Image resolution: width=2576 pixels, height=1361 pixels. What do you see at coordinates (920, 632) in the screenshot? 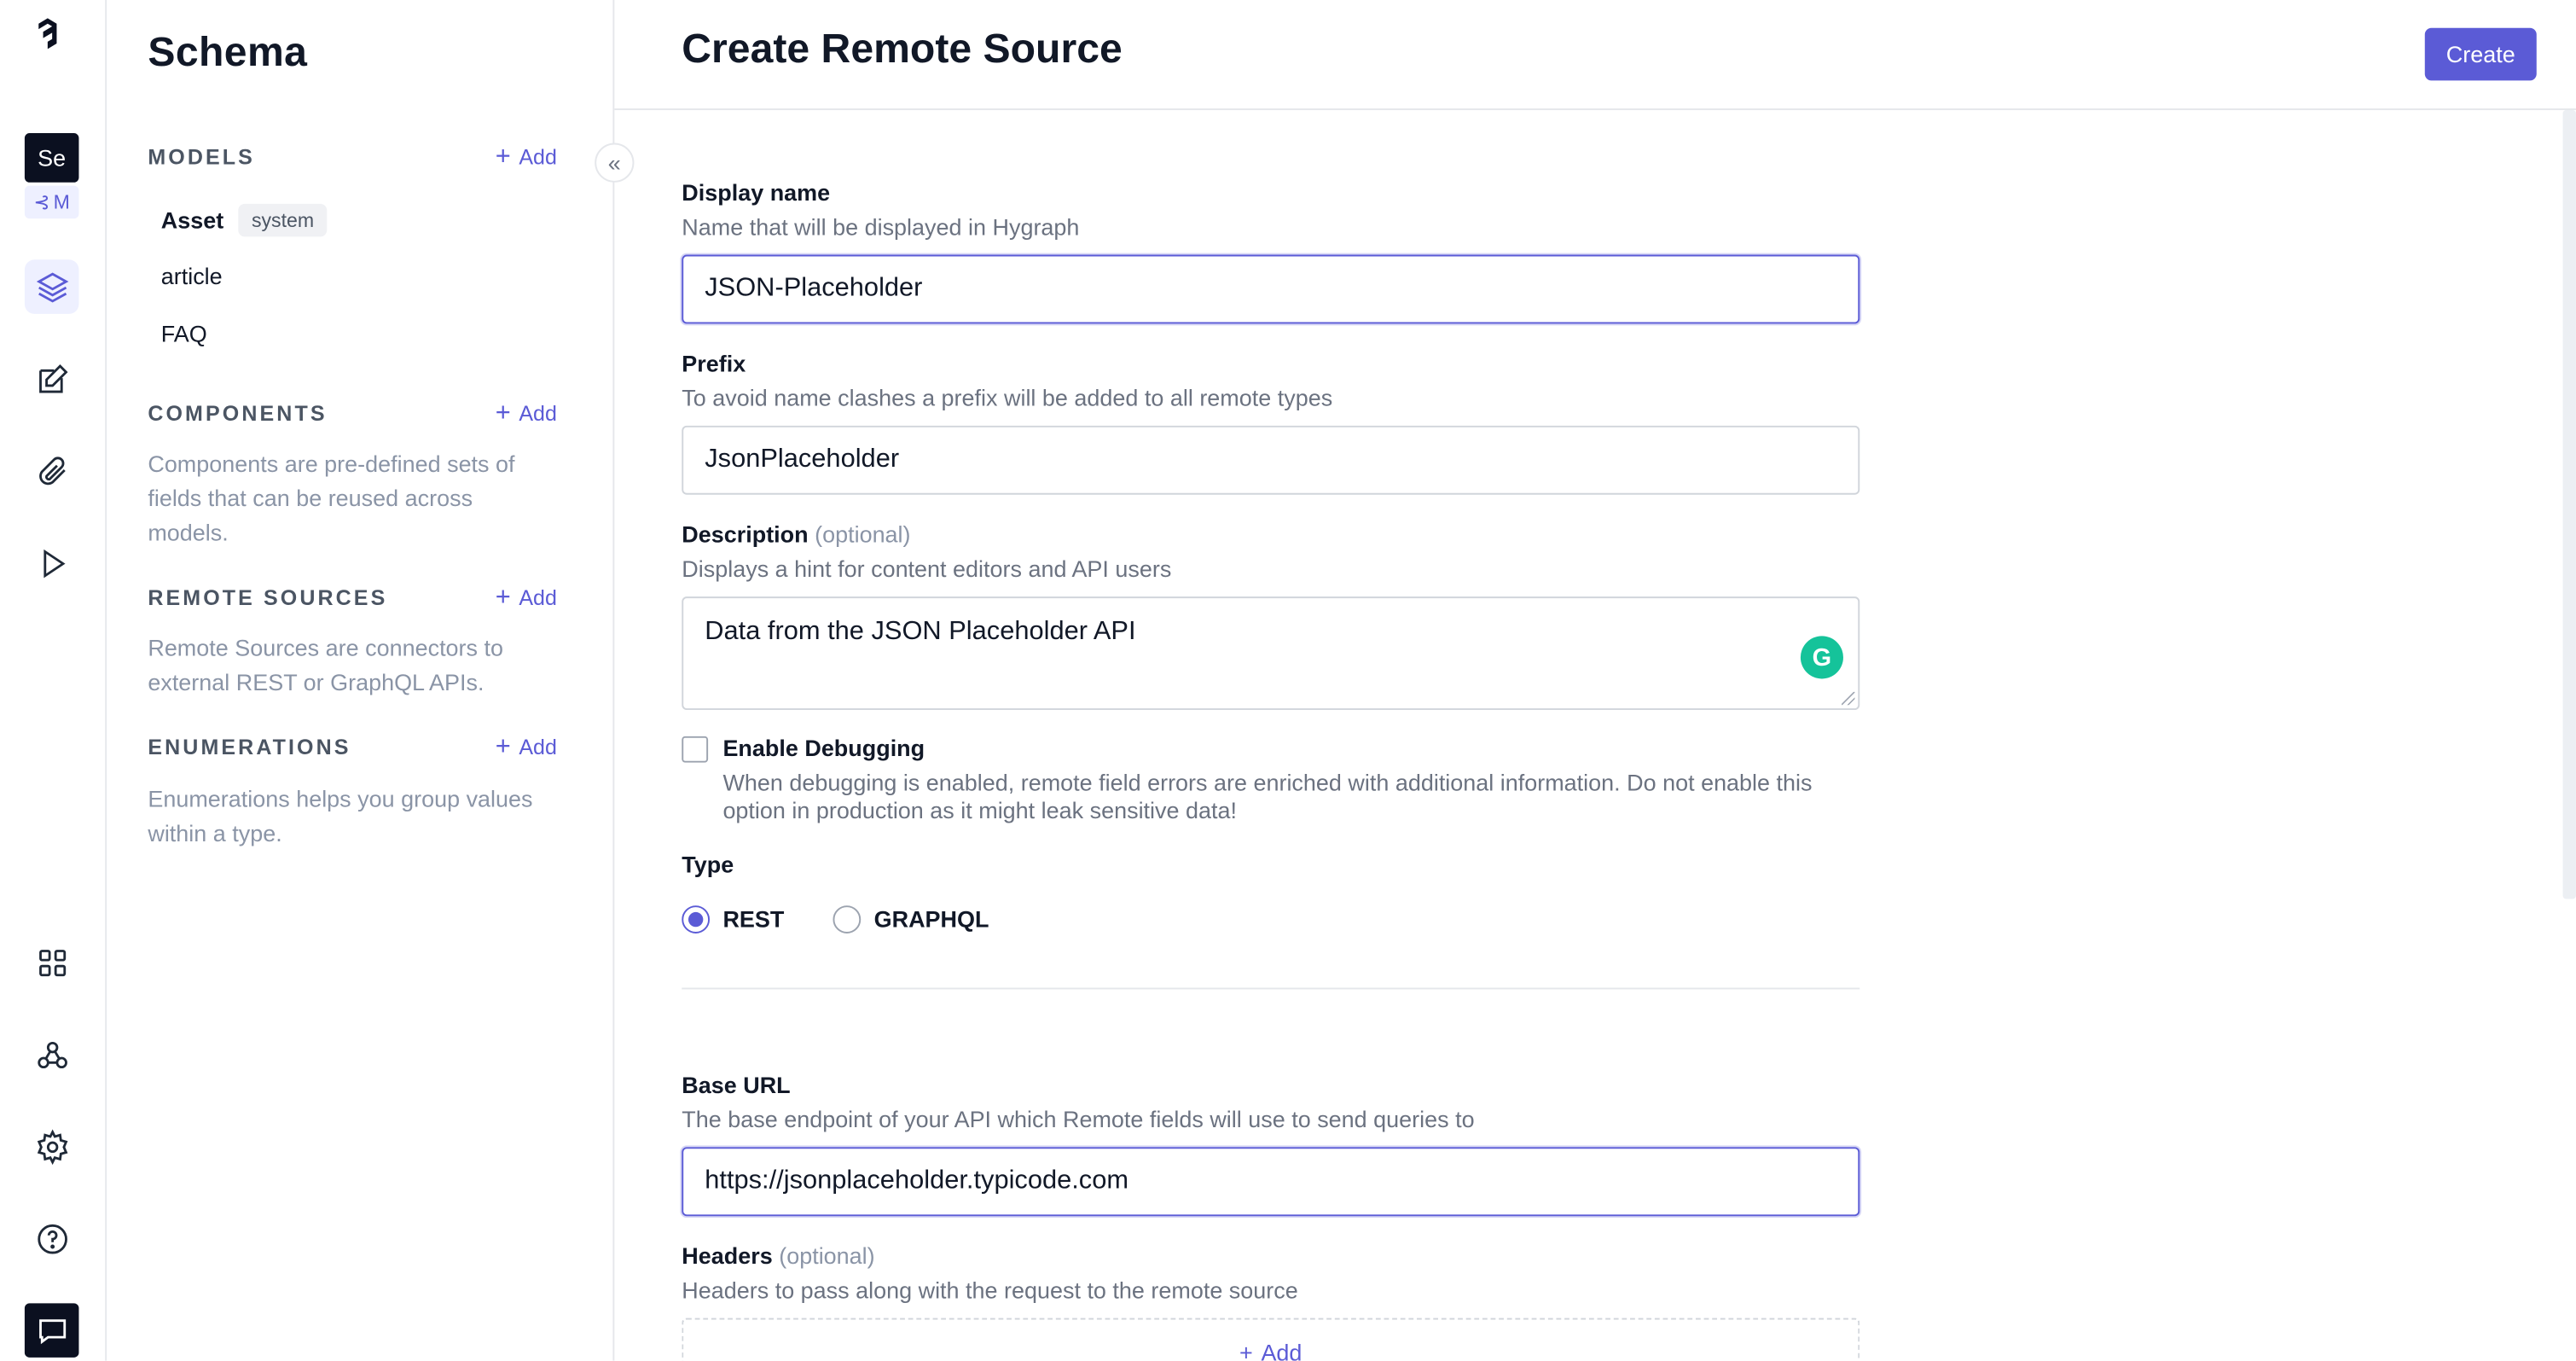
I see `description-value: Data from the JSON Placeholder API` at bounding box center [920, 632].